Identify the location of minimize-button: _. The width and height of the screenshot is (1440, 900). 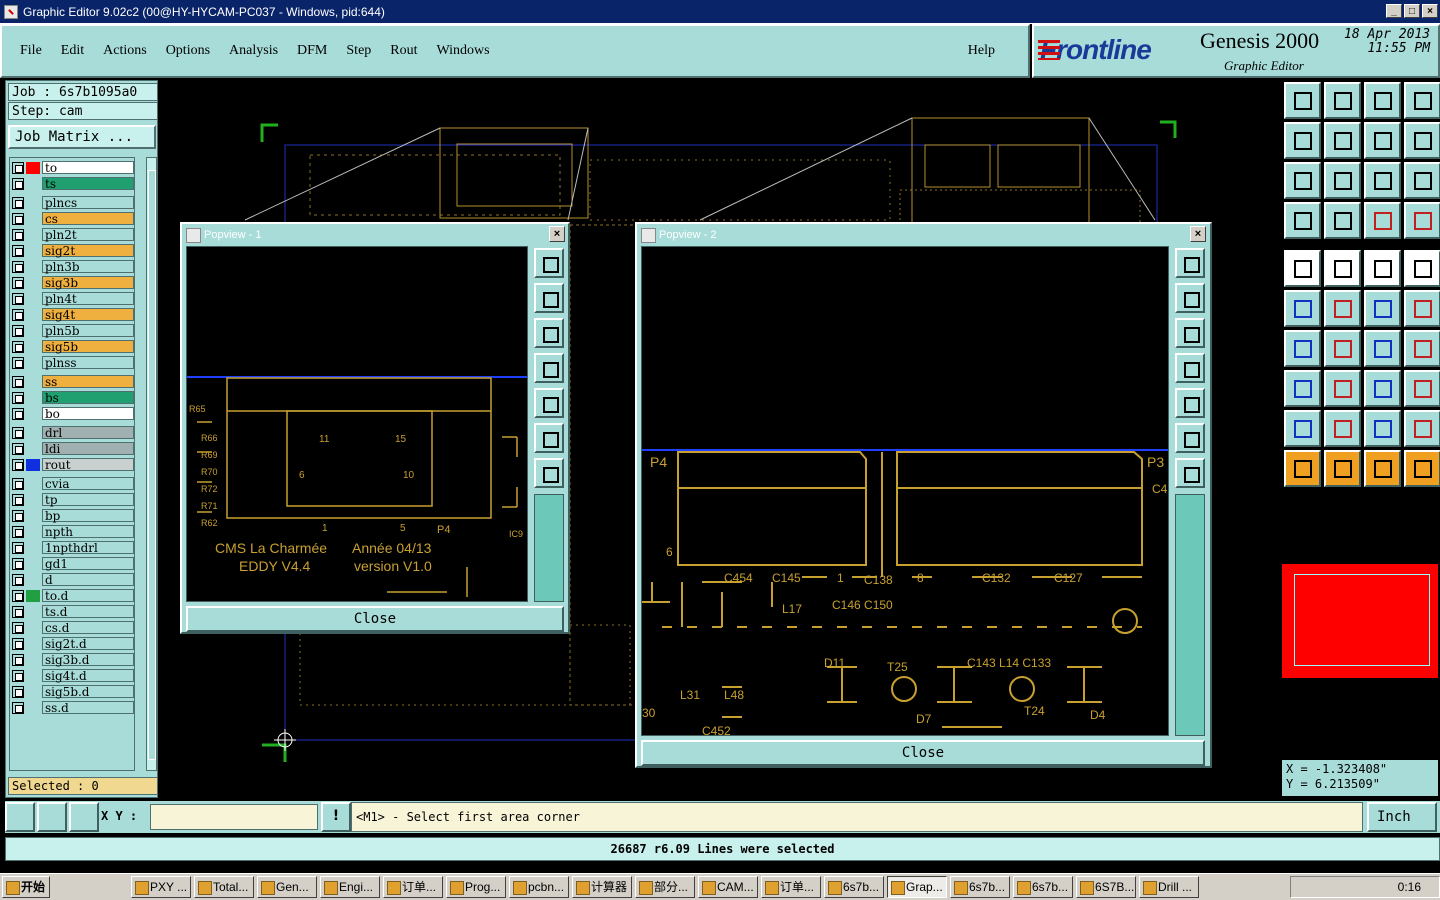
(1394, 11).